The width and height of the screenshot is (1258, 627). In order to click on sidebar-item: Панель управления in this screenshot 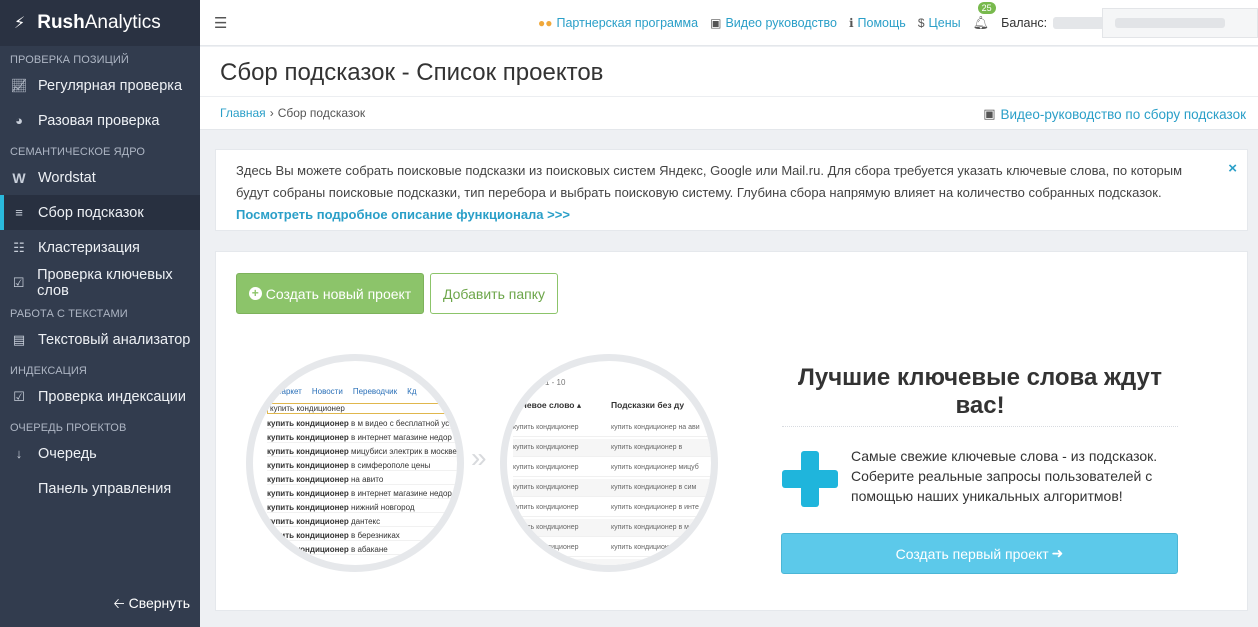, I will do `click(100, 488)`.